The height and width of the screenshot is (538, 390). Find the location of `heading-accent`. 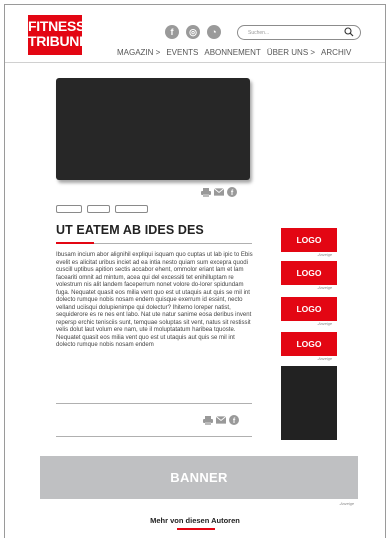

heading-accent is located at coordinates (196, 529).